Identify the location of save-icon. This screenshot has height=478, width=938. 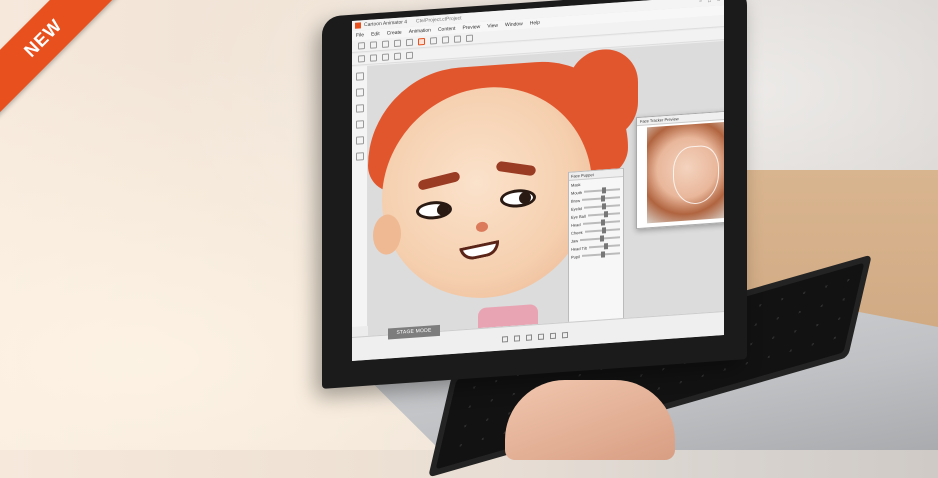
(385, 44).